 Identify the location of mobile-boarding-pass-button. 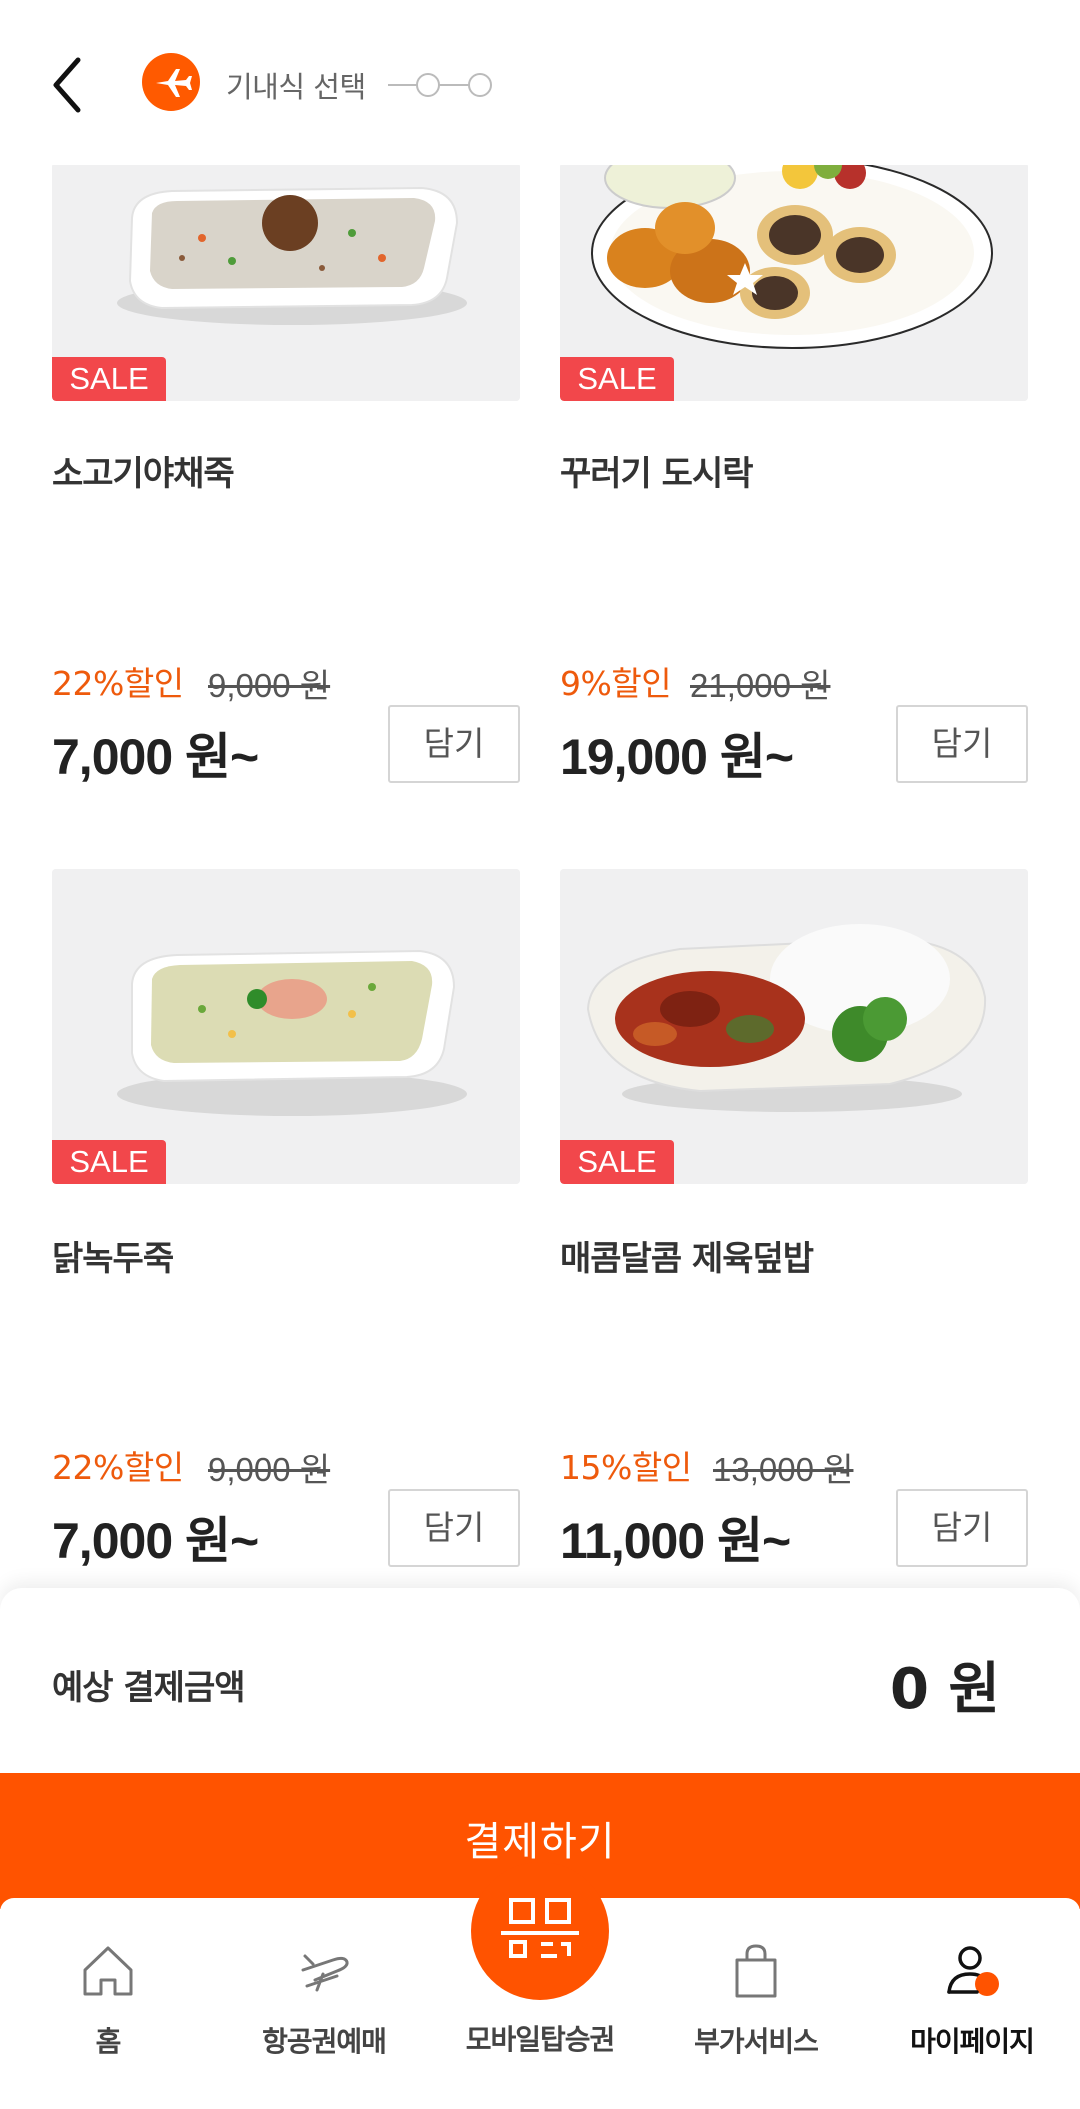
(540, 1931).